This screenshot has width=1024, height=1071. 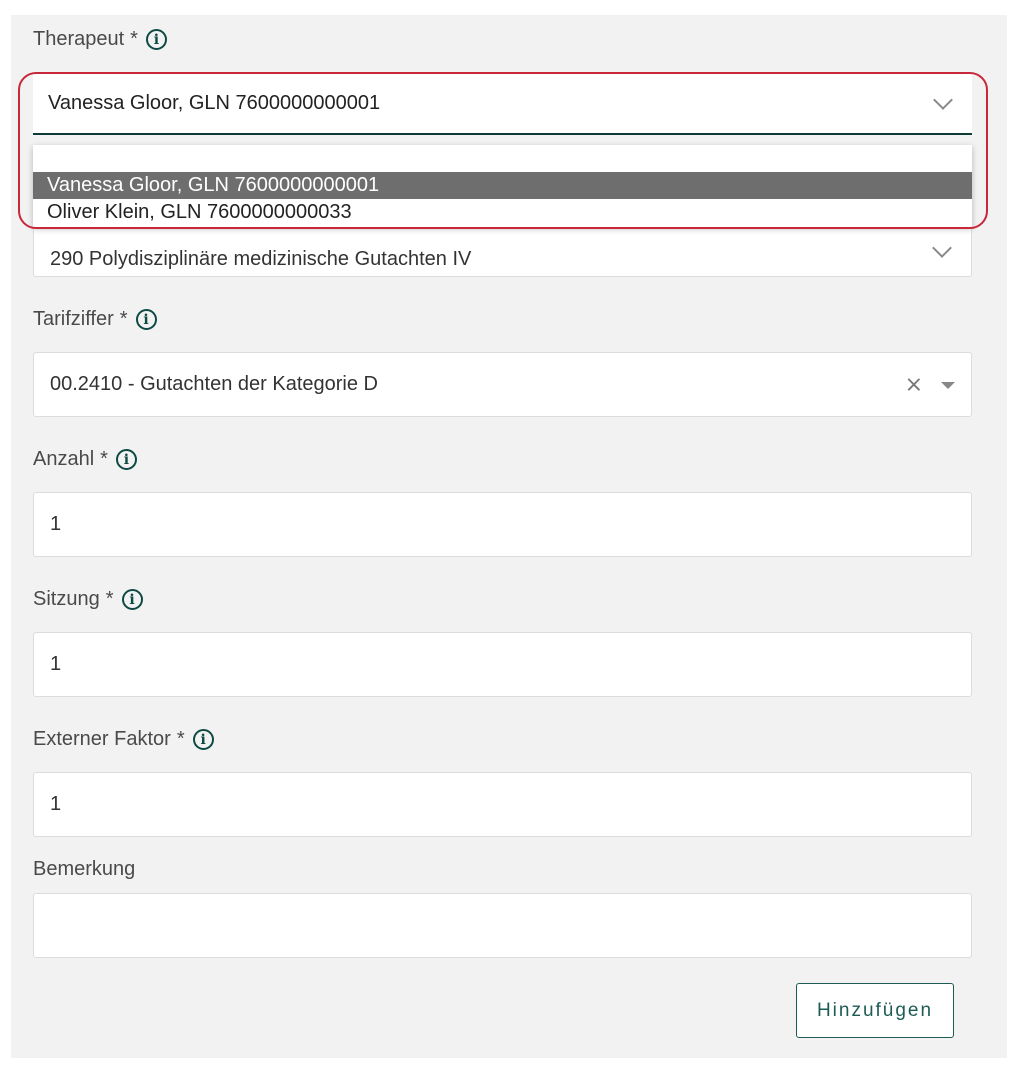 What do you see at coordinates (510, 664) in the screenshot?
I see `sitzung-input` at bounding box center [510, 664].